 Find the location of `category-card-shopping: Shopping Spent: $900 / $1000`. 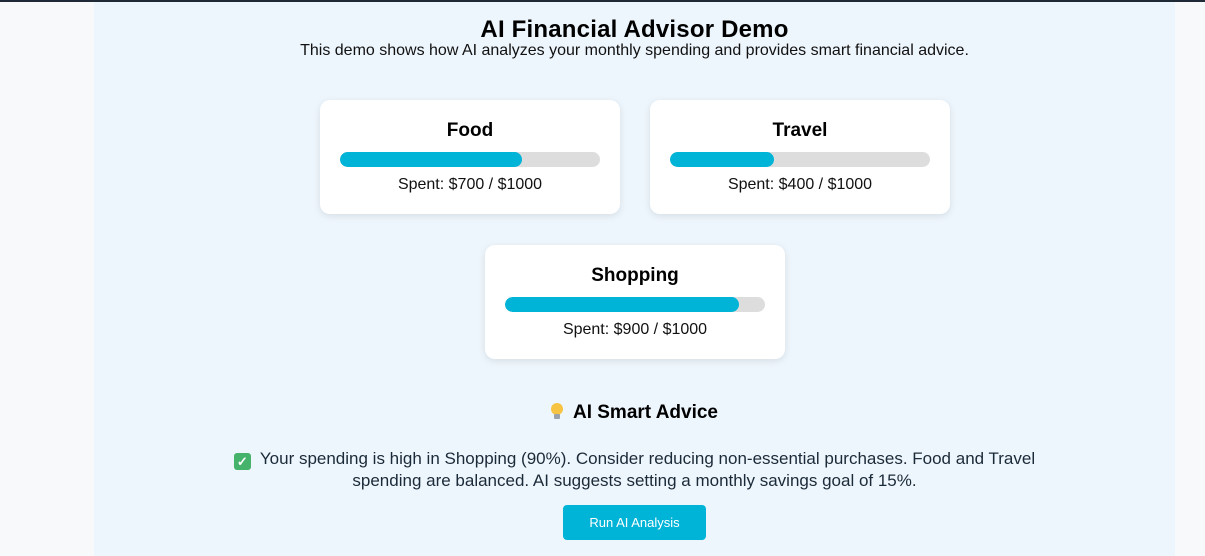

category-card-shopping: Shopping Spent: $900 / $1000 is located at coordinates (635, 302).